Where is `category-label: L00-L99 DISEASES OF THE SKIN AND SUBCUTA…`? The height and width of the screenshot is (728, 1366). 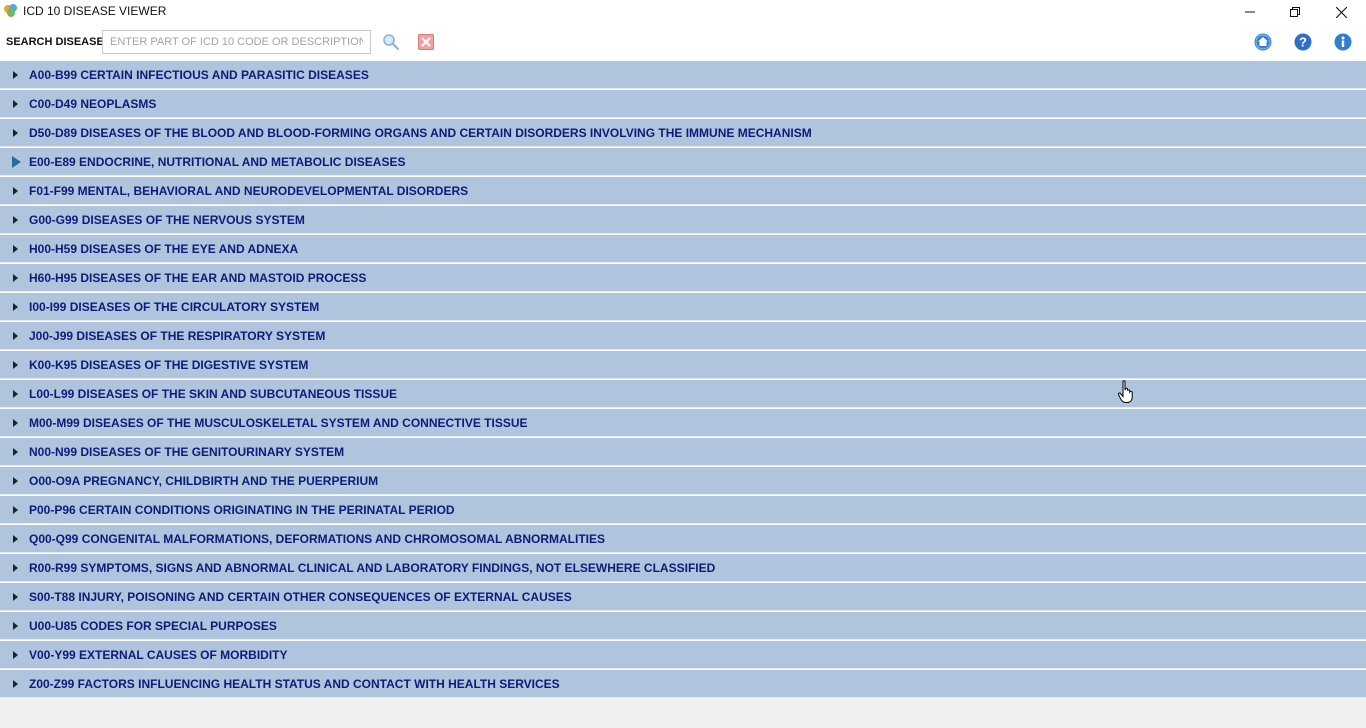
category-label: L00-L99 DISEASES OF THE SKIN AND SUBCUTA… is located at coordinates (213, 394).